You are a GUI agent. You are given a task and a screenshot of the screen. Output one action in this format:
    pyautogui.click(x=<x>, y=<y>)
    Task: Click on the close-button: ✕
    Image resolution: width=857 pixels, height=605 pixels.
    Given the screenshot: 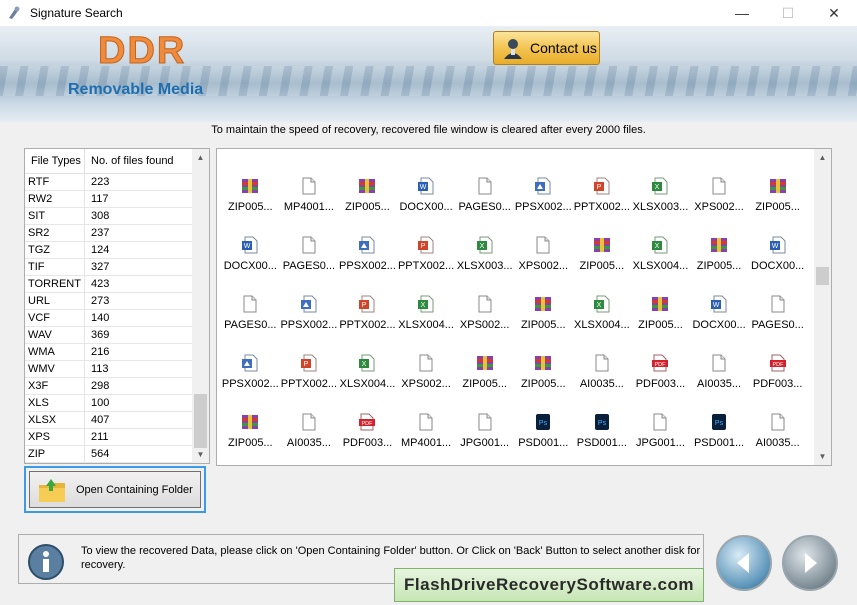 What is the action you would take?
    pyautogui.click(x=834, y=13)
    